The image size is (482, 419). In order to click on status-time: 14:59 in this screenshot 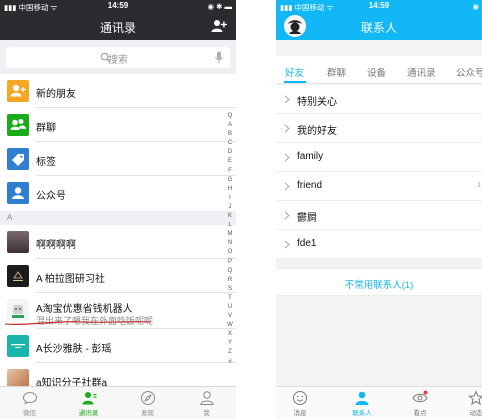, I will do `click(118, 5)`.